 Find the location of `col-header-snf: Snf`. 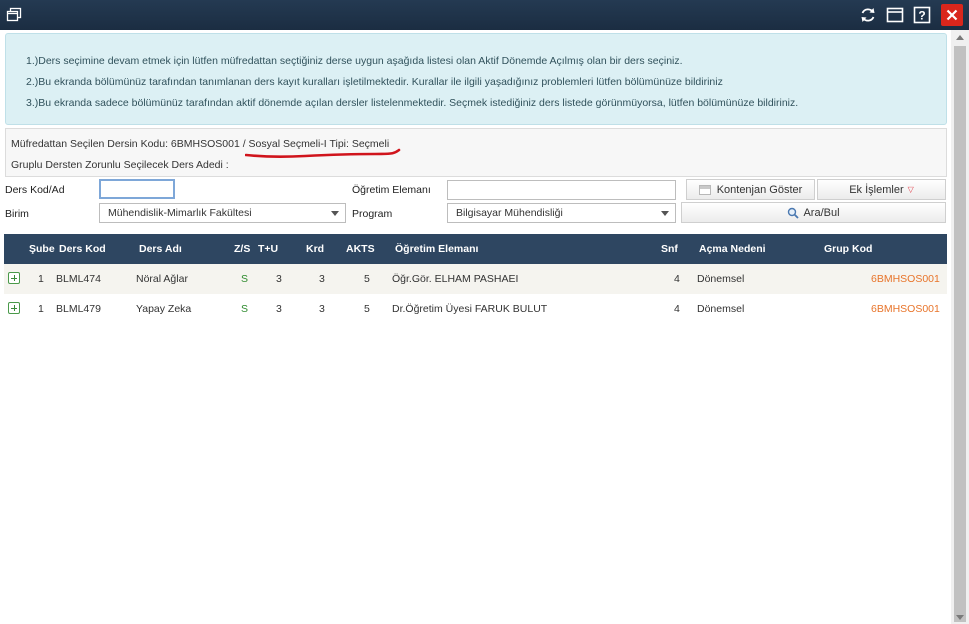

col-header-snf: Snf is located at coordinates (669, 249).